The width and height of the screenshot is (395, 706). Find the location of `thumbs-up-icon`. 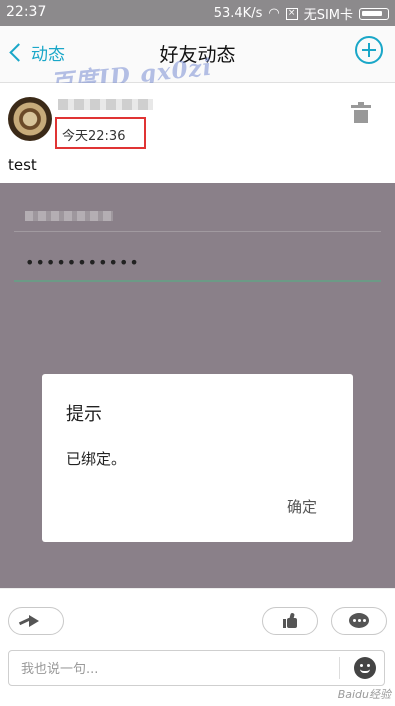

thumbs-up-icon is located at coordinates (290, 620).